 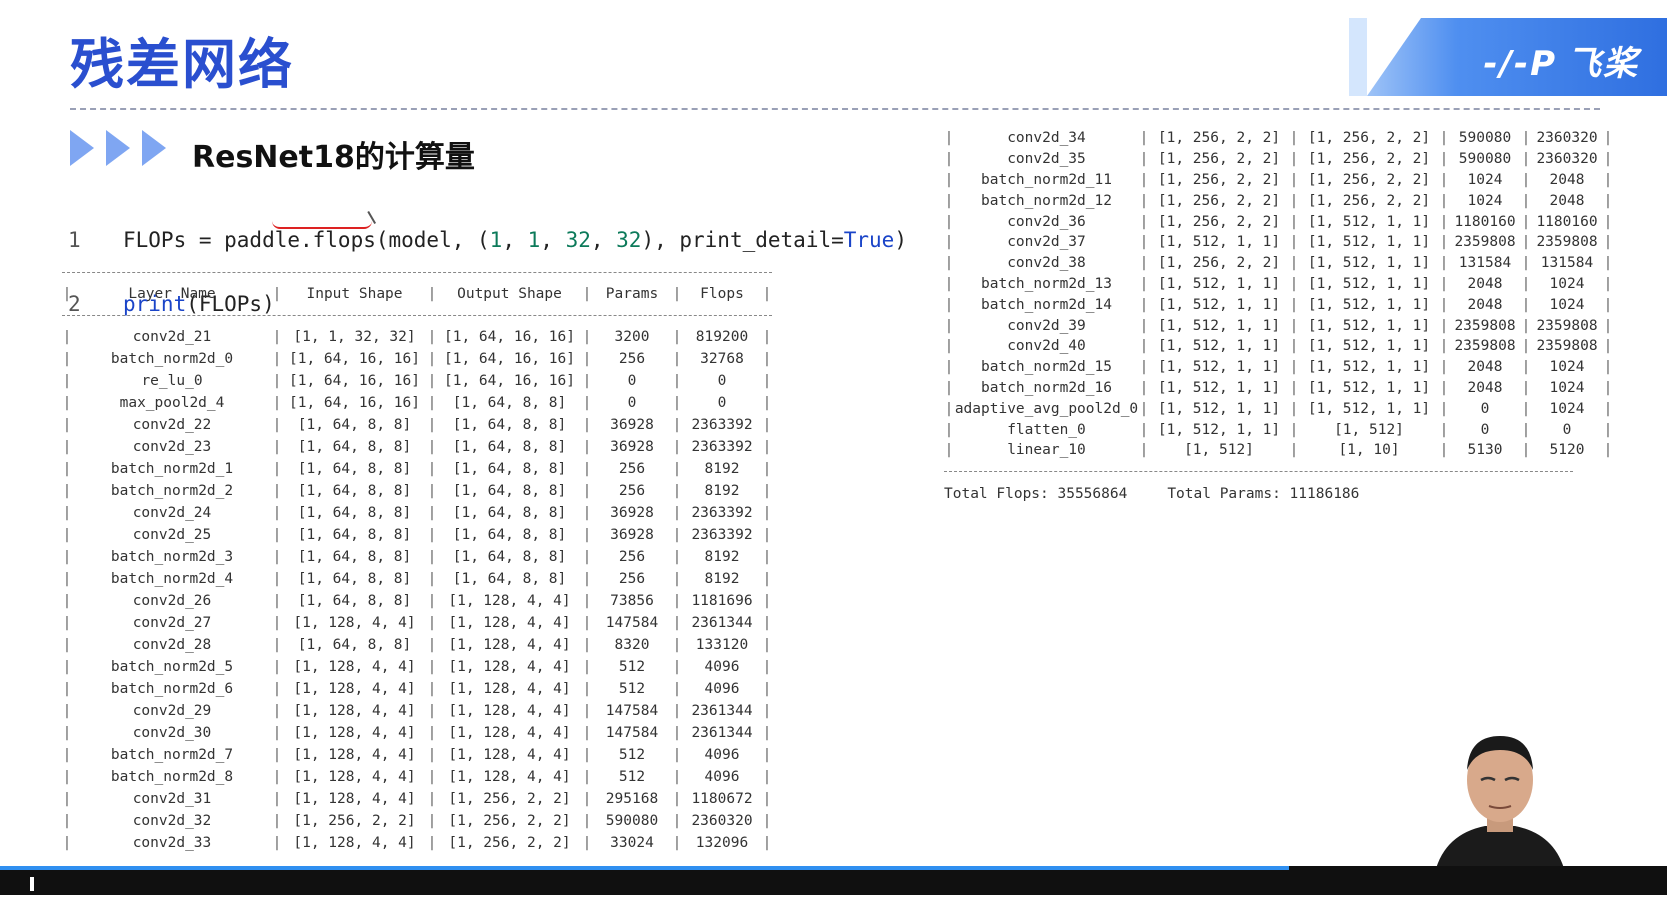 I want to click on table-cell: batch_norm2d_2, so click(x=172, y=491).